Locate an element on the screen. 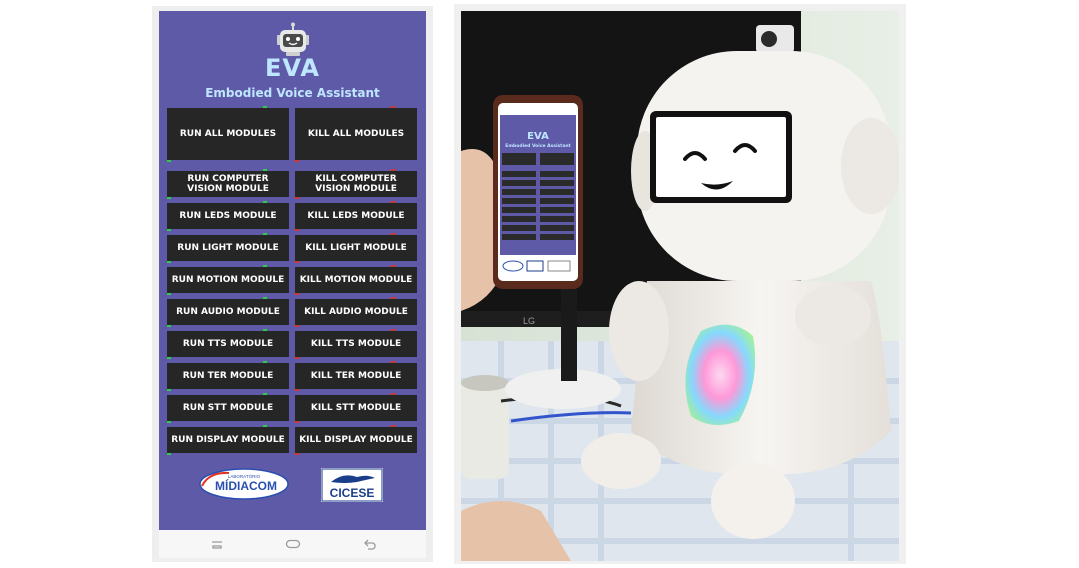  run-all-modules-button: RUN ALL MODULES is located at coordinates (228, 134).